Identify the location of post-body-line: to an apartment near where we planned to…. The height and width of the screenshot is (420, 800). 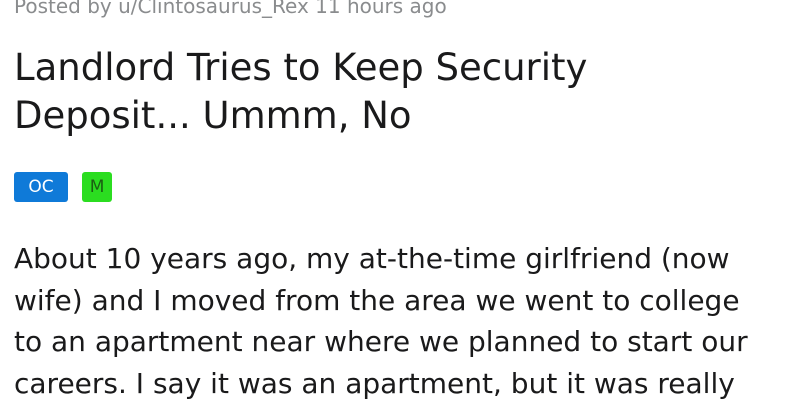
(381, 341).